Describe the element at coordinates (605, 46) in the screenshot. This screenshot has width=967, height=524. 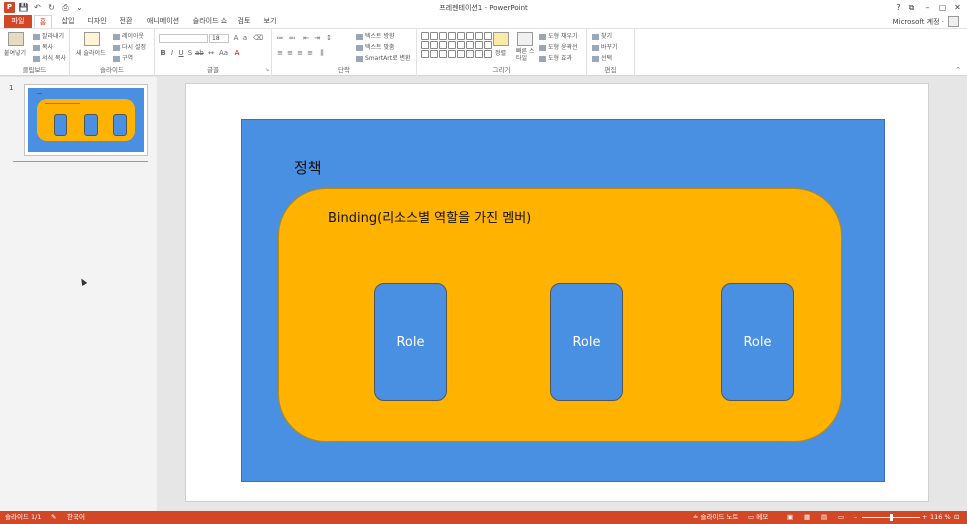
I see `replace-button: 바꾸기` at that location.